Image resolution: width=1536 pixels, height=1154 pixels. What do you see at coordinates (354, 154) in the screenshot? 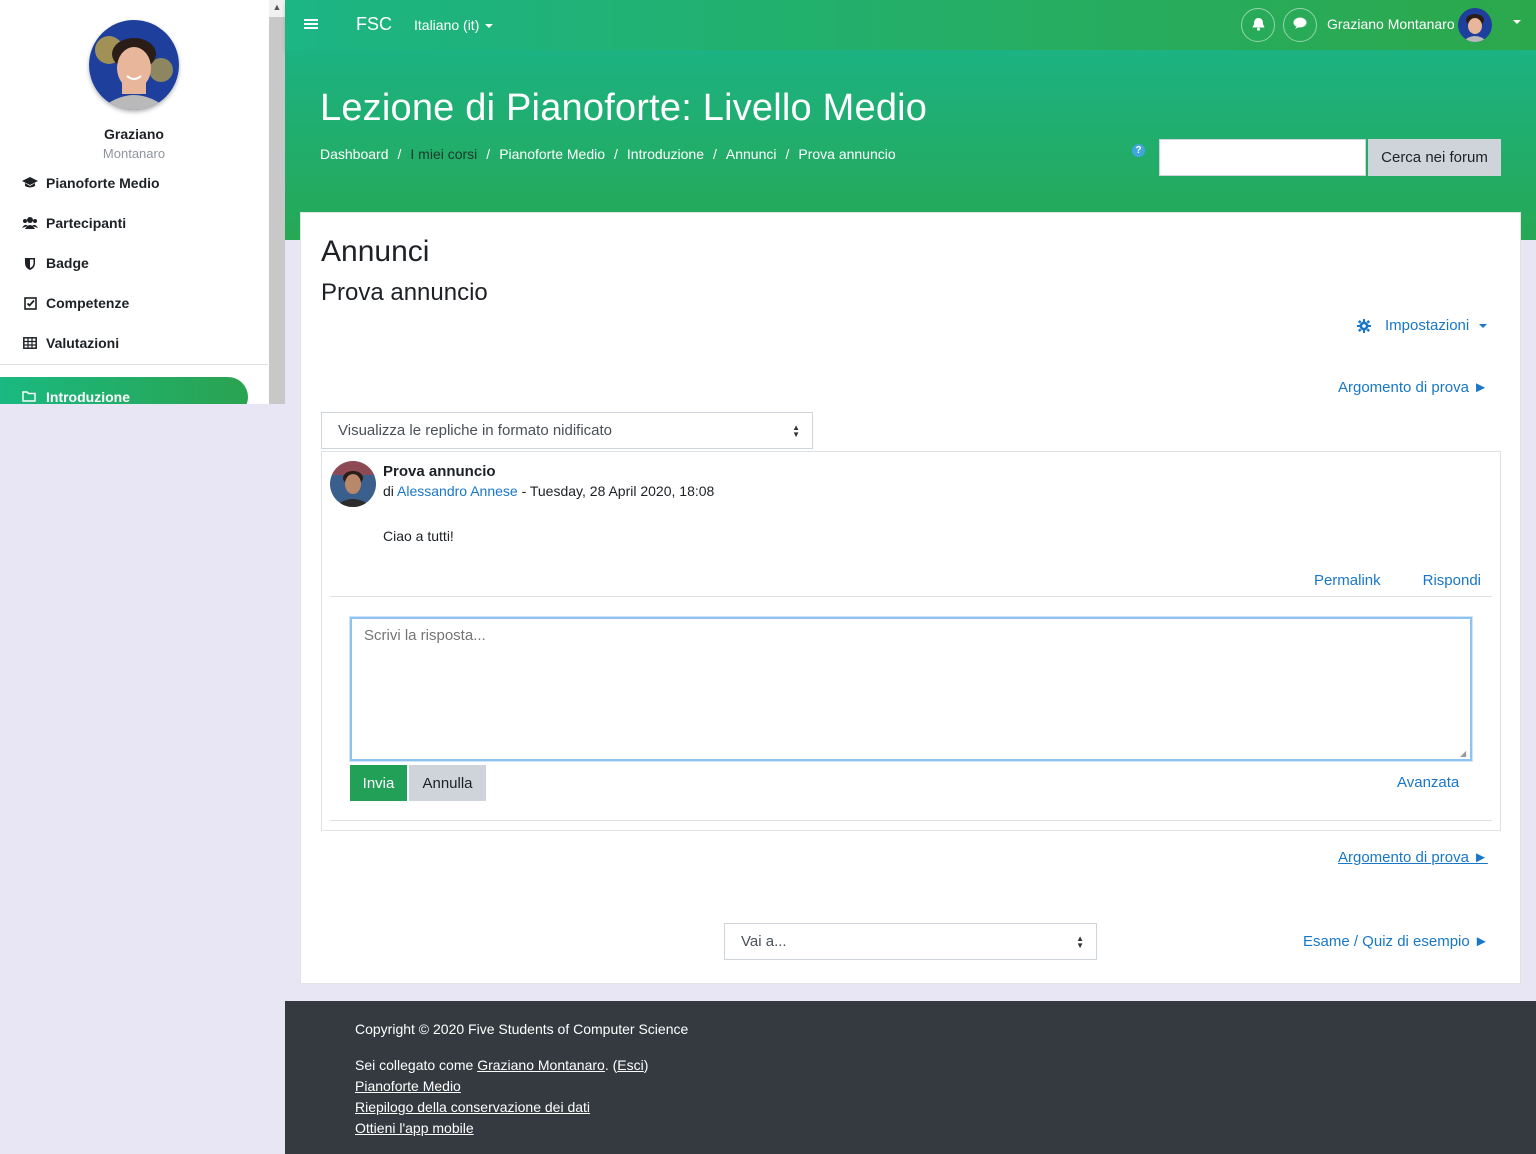
I see `breadcrumb-item: Dashboard` at bounding box center [354, 154].